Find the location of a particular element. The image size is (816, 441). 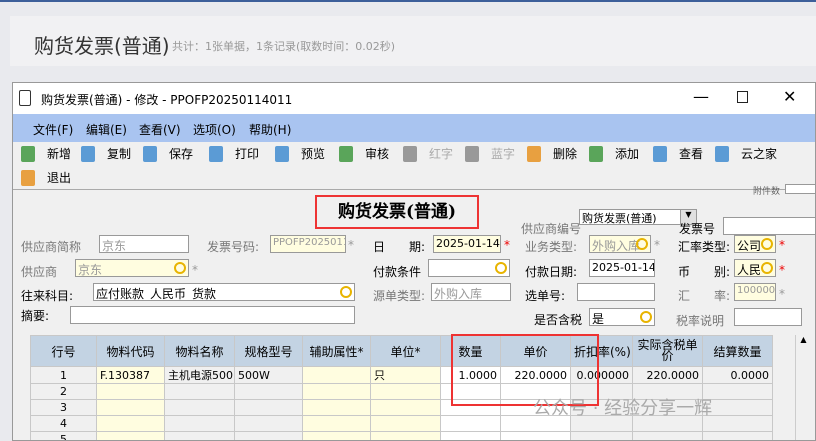

maximize-button is located at coordinates (742, 97).